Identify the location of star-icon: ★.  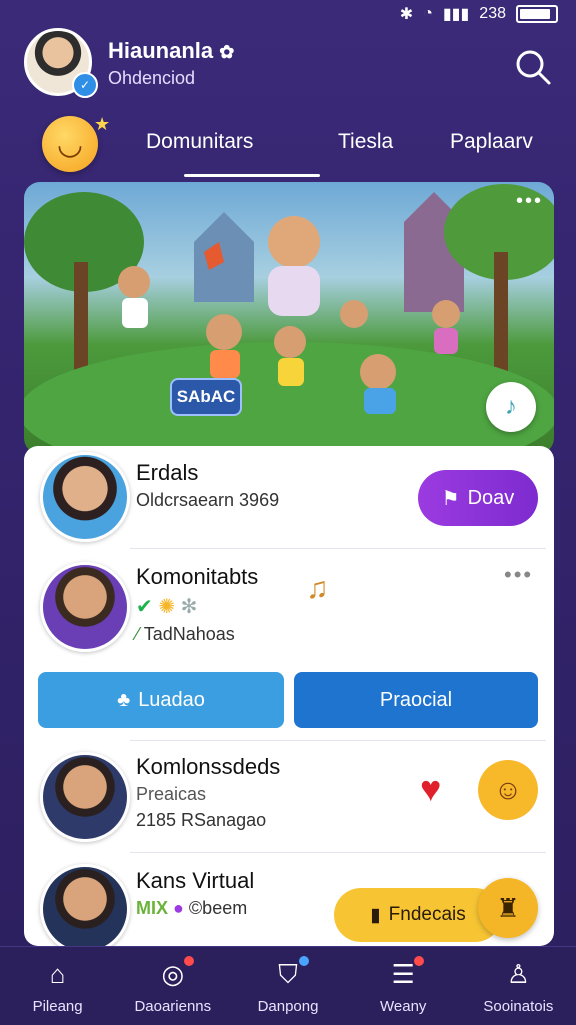
(102, 124).